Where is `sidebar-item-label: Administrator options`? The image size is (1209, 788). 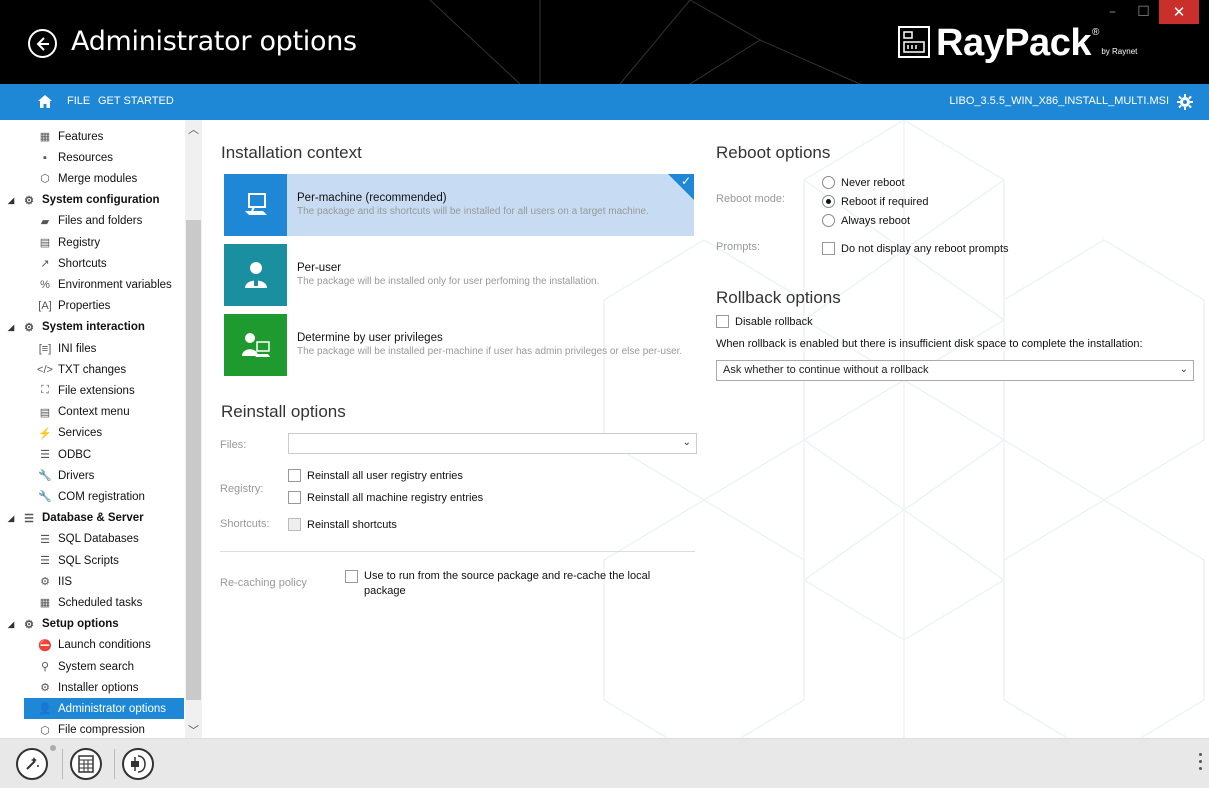
sidebar-item-label: Administrator options is located at coordinates (112, 708).